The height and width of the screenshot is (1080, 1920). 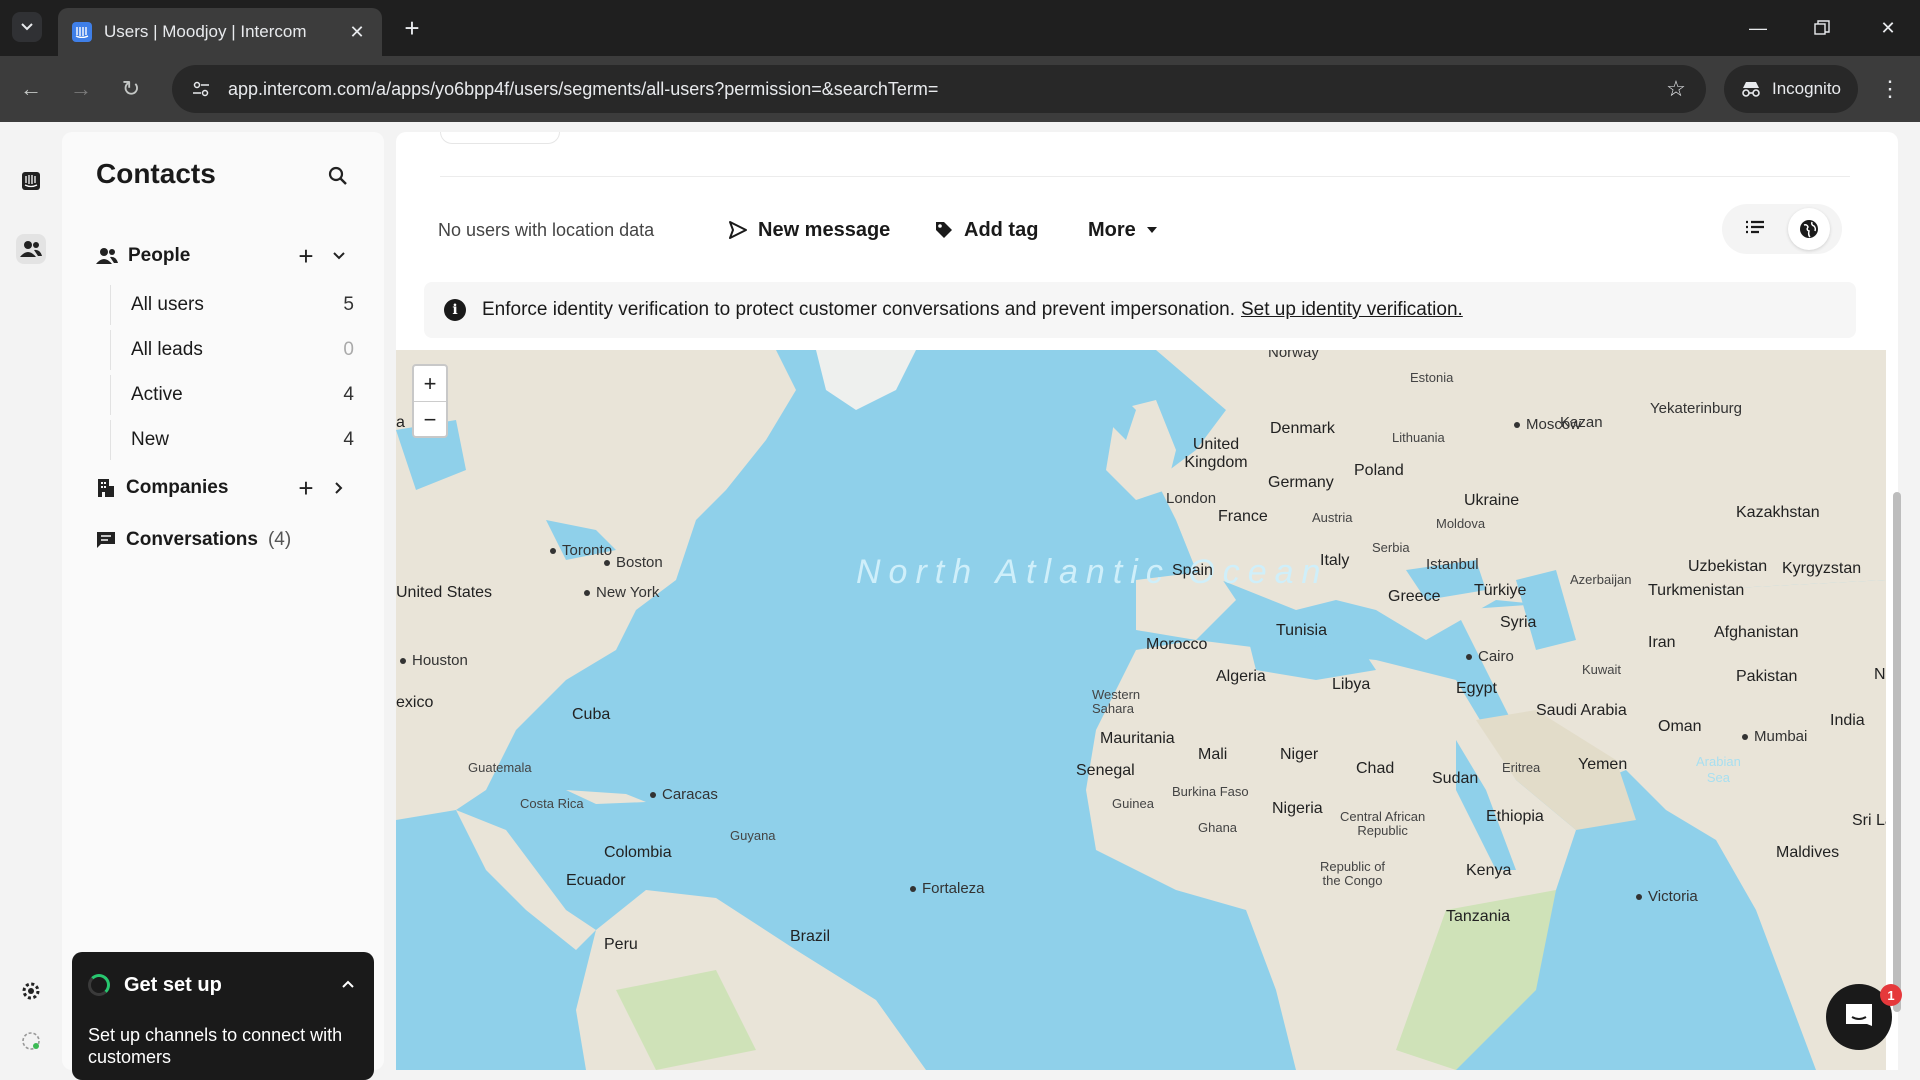 I want to click on list-view-icon, so click(x=1755, y=229).